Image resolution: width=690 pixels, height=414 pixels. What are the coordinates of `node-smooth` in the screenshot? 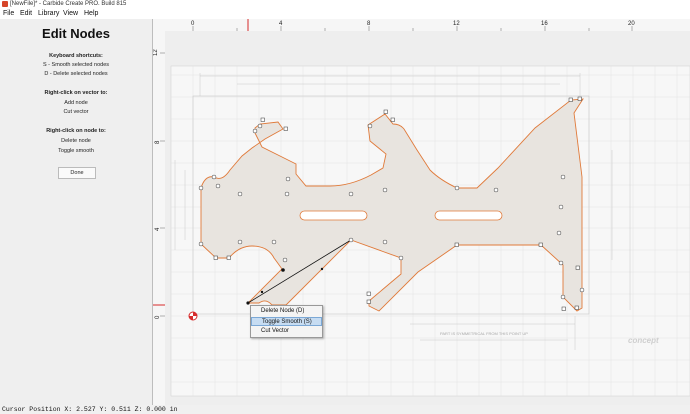 It's located at (283, 270).